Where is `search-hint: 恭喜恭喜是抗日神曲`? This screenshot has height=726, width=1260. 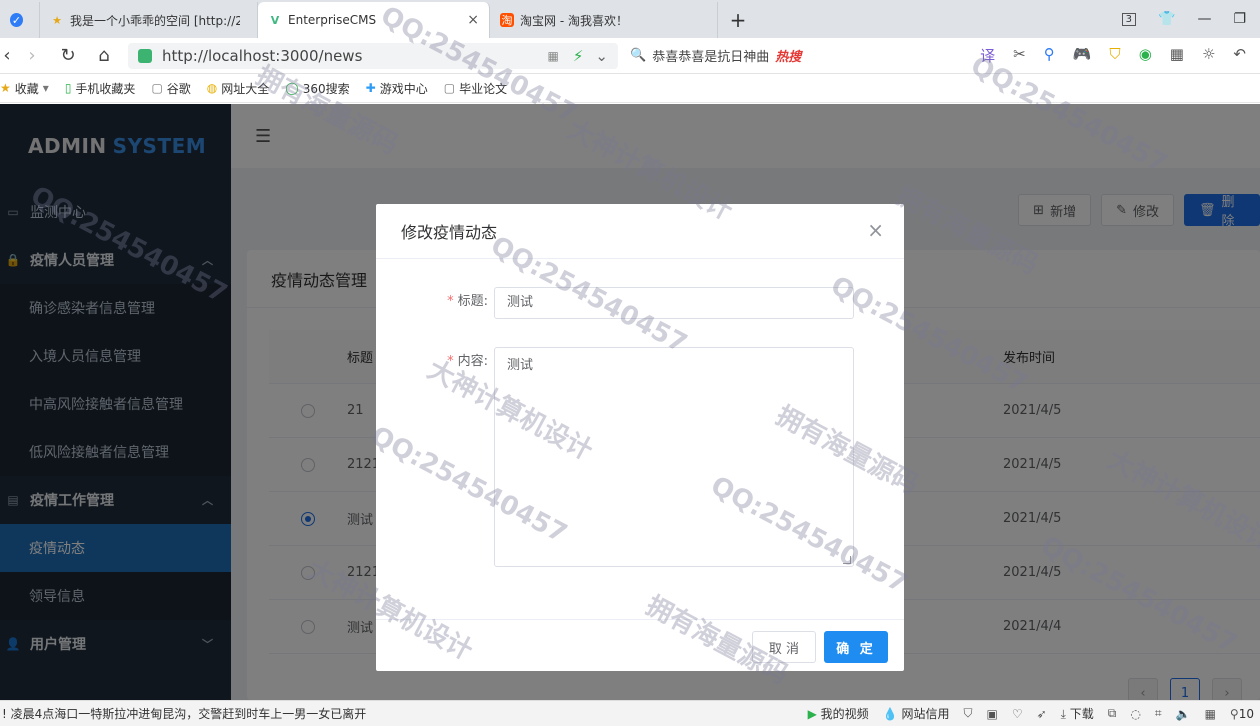 search-hint: 恭喜恭喜是抗日神曲 is located at coordinates (711, 57).